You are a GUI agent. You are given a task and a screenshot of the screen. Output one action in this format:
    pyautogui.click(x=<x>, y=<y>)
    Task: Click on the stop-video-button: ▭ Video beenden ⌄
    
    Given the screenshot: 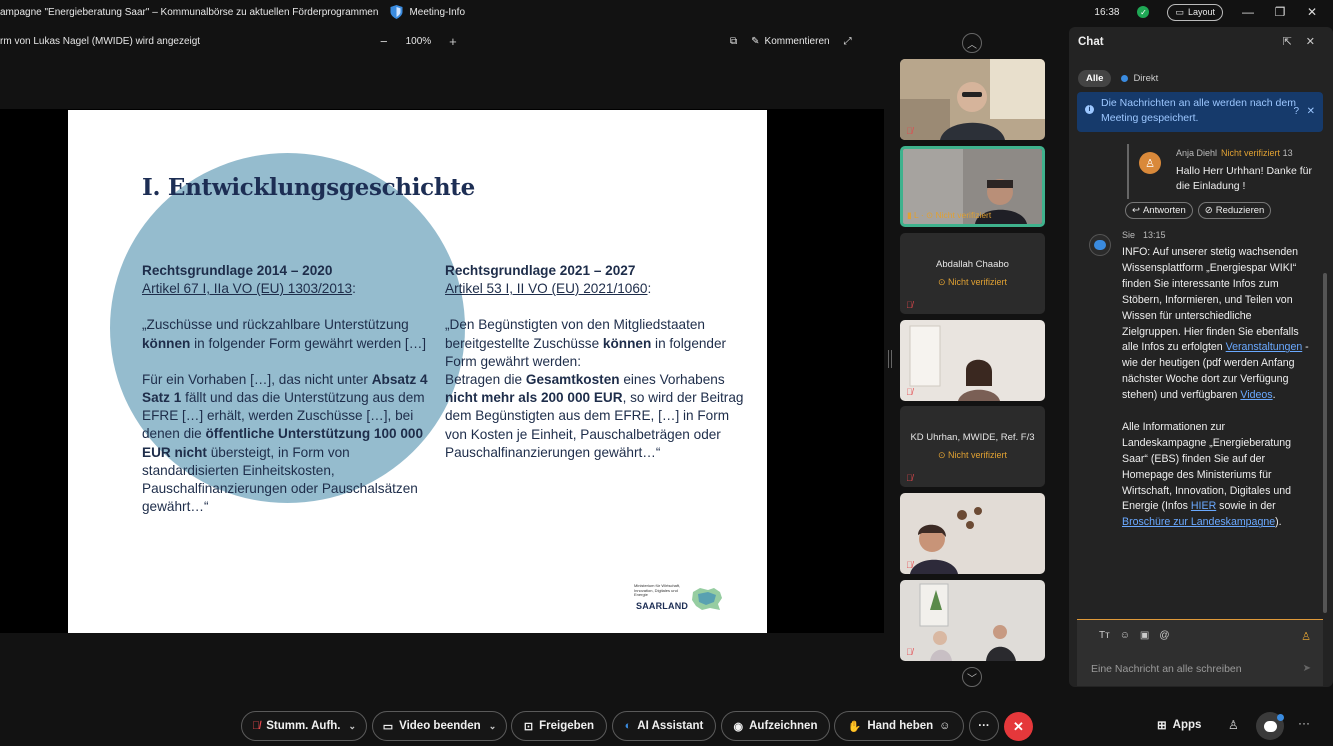 What is the action you would take?
    pyautogui.click(x=439, y=726)
    